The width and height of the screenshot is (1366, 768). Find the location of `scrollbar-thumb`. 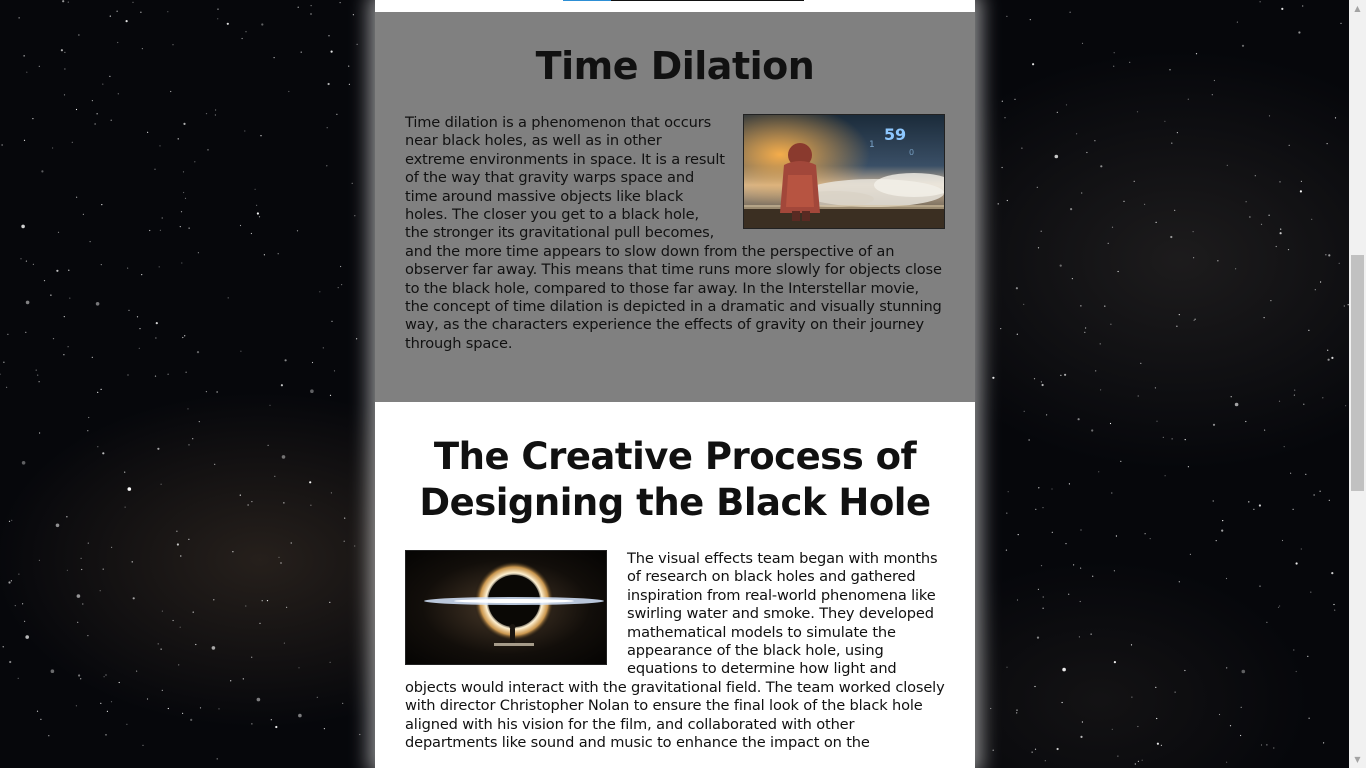

scrollbar-thumb is located at coordinates (1357, 373).